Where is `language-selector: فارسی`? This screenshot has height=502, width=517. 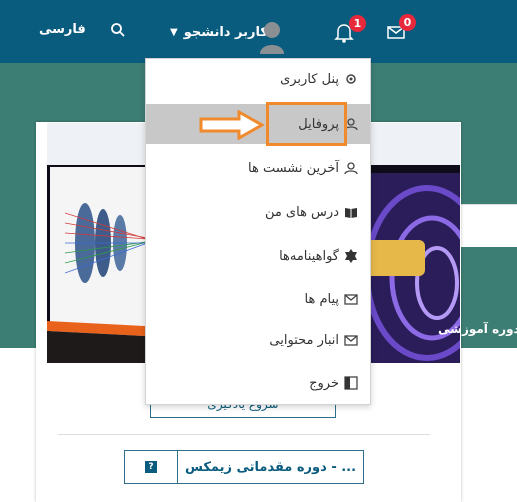 language-selector: فارسی is located at coordinates (62, 29).